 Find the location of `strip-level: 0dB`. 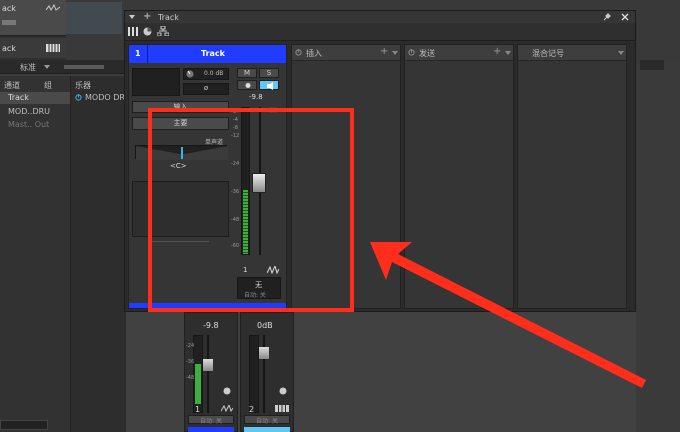

strip-level: 0dB is located at coordinates (265, 325).